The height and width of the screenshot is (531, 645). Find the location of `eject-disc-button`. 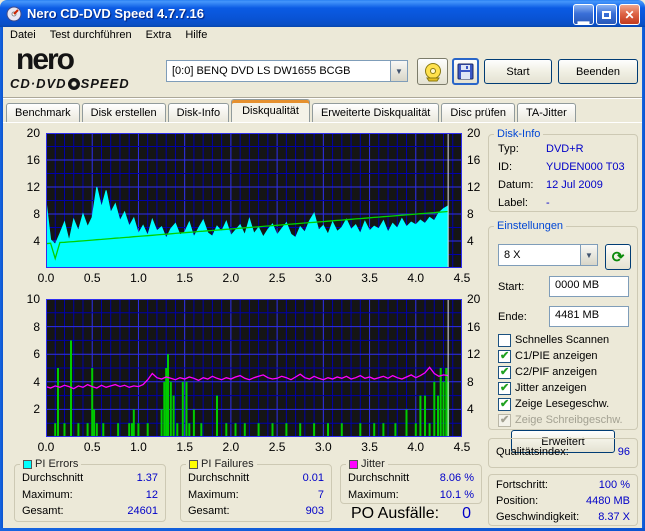

eject-disc-button is located at coordinates (432, 71).